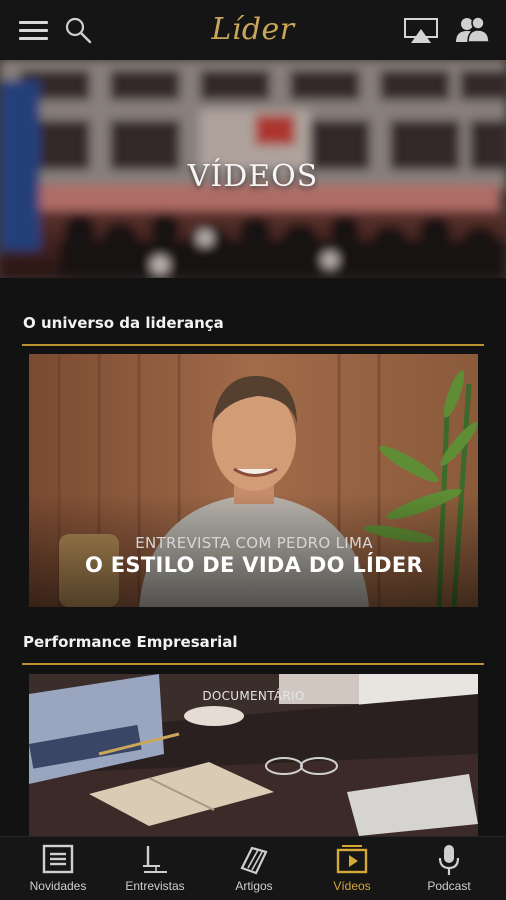 The width and height of the screenshot is (506, 900). I want to click on nav-item-artigos: Artigos, so click(254, 868).